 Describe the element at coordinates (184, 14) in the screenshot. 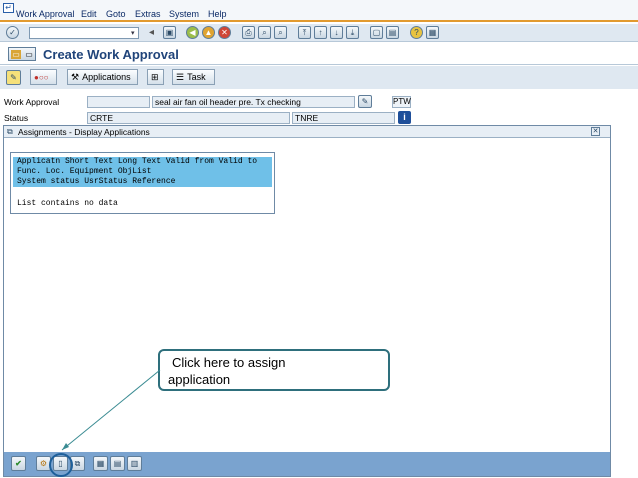

I see `menu-system: System` at that location.